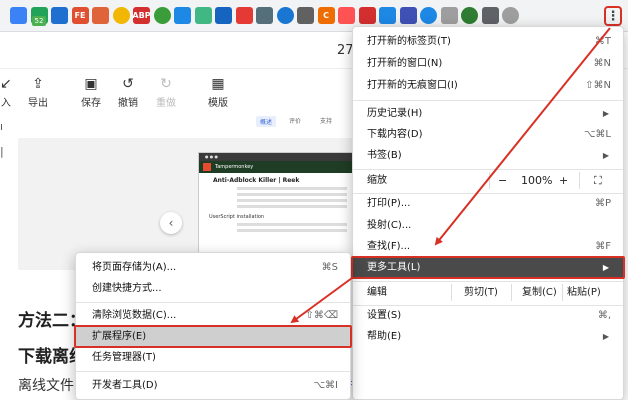 This screenshot has width=628, height=400. I want to click on zoom-in-button: +, so click(563, 180).